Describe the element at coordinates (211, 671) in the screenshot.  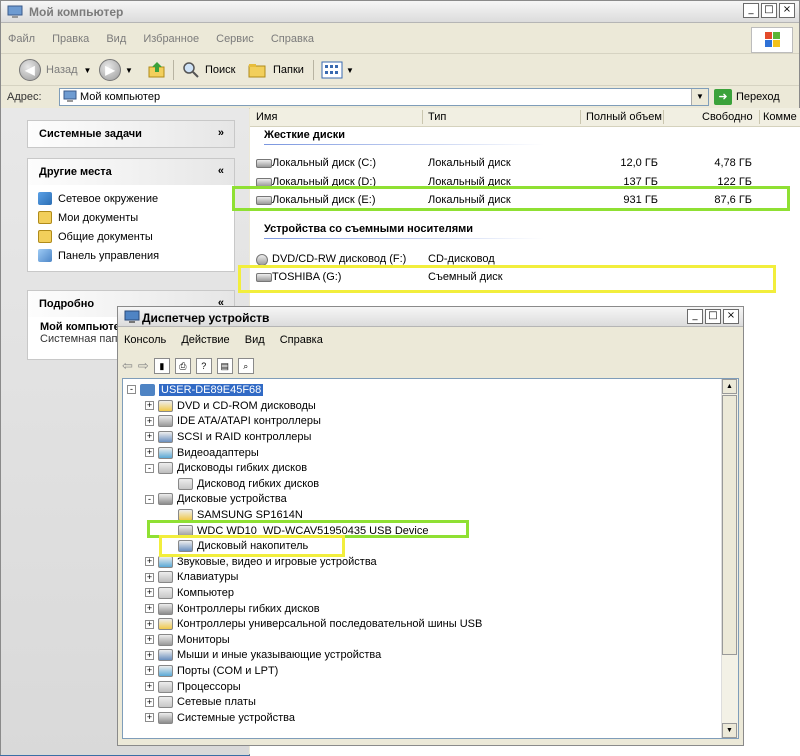
I see `tree-category: + Порты (COM и LPT)` at that location.